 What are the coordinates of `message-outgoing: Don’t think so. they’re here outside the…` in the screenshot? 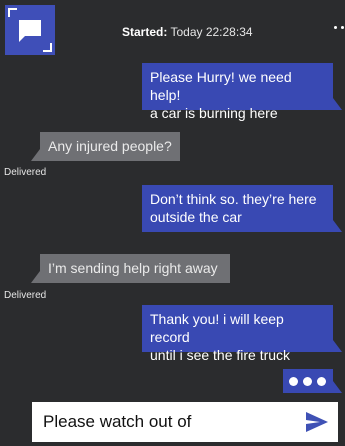 It's located at (242, 208).